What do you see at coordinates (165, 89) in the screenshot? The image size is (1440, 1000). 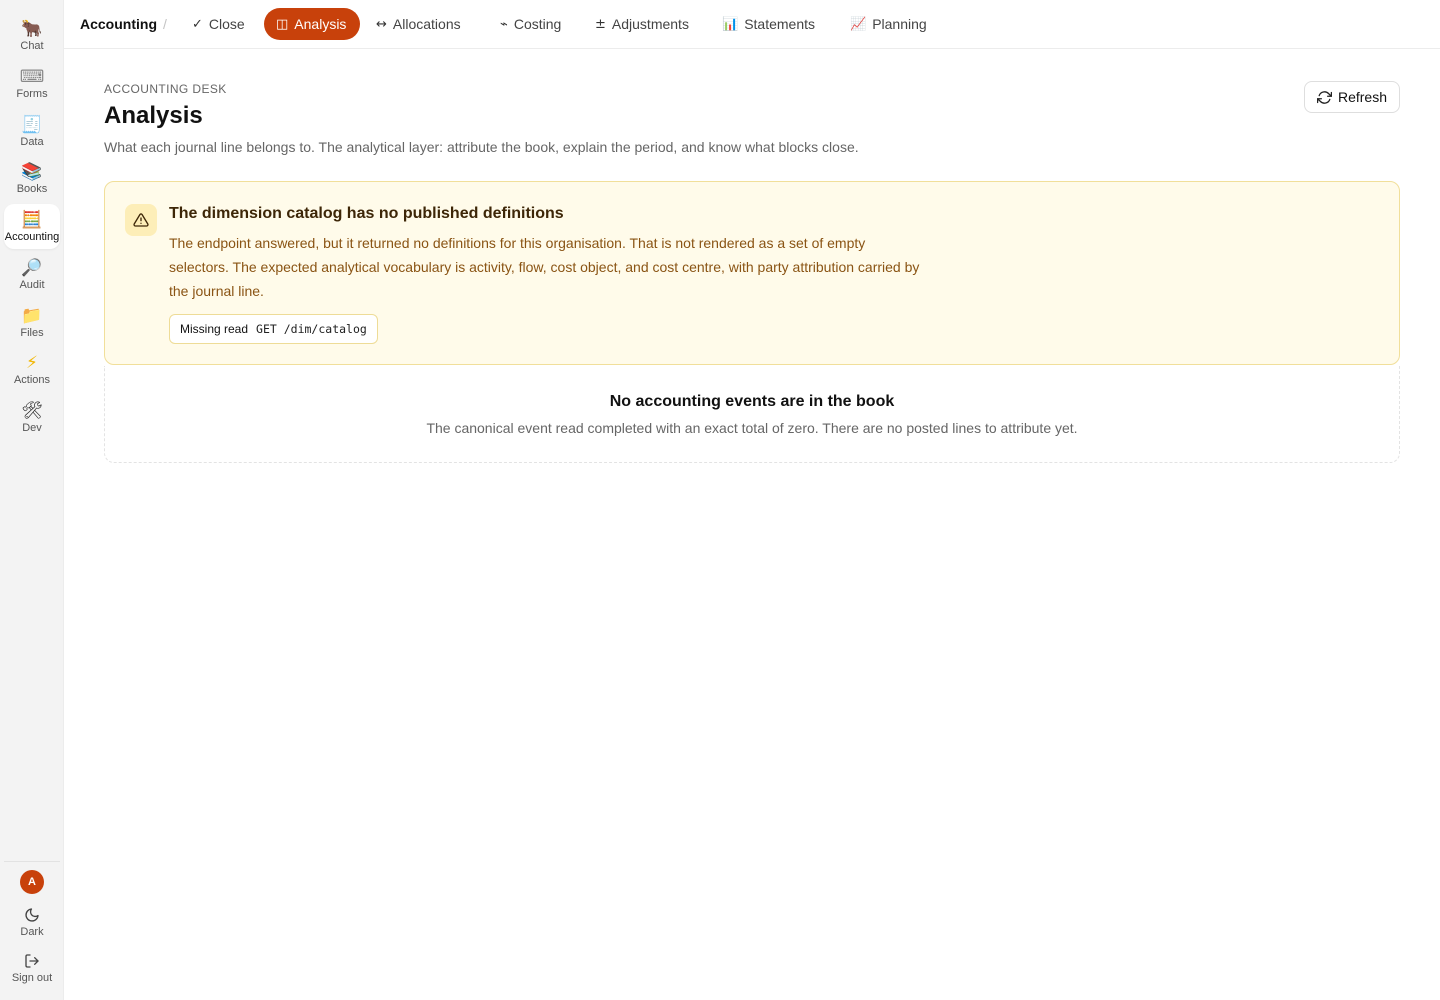 I see `page-eyebrow: ACCOUNTING DESK` at bounding box center [165, 89].